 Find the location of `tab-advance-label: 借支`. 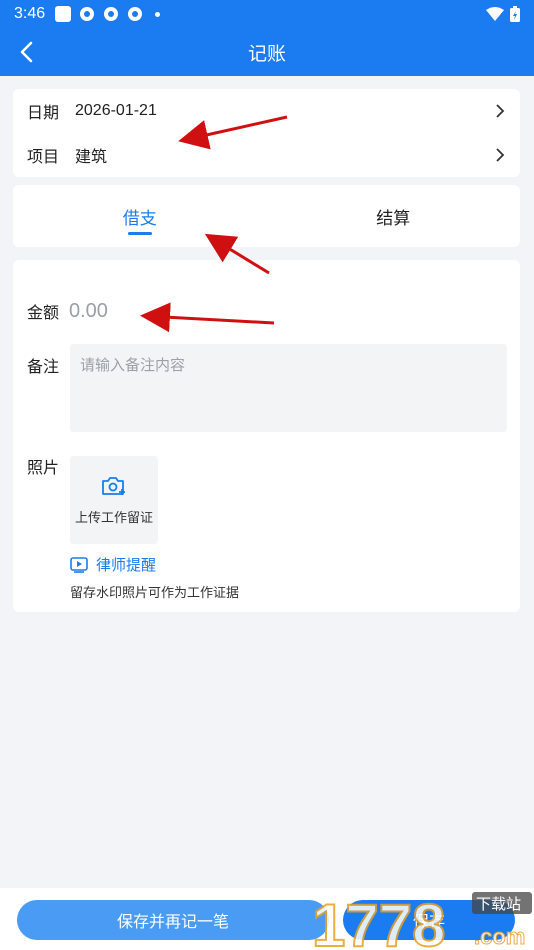

tab-advance-label: 借支 is located at coordinates (139, 218).